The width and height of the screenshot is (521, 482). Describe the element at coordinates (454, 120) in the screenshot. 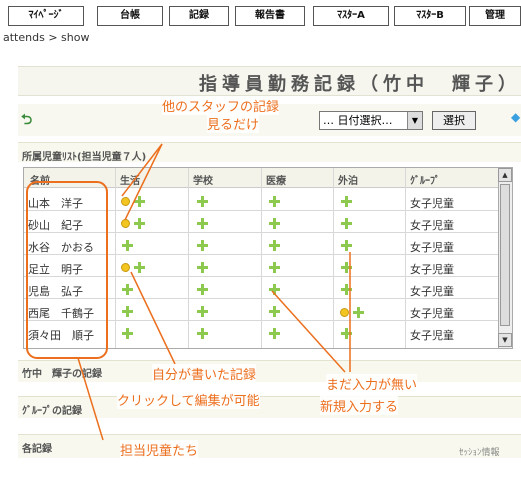

I see `select-button: 選択` at that location.